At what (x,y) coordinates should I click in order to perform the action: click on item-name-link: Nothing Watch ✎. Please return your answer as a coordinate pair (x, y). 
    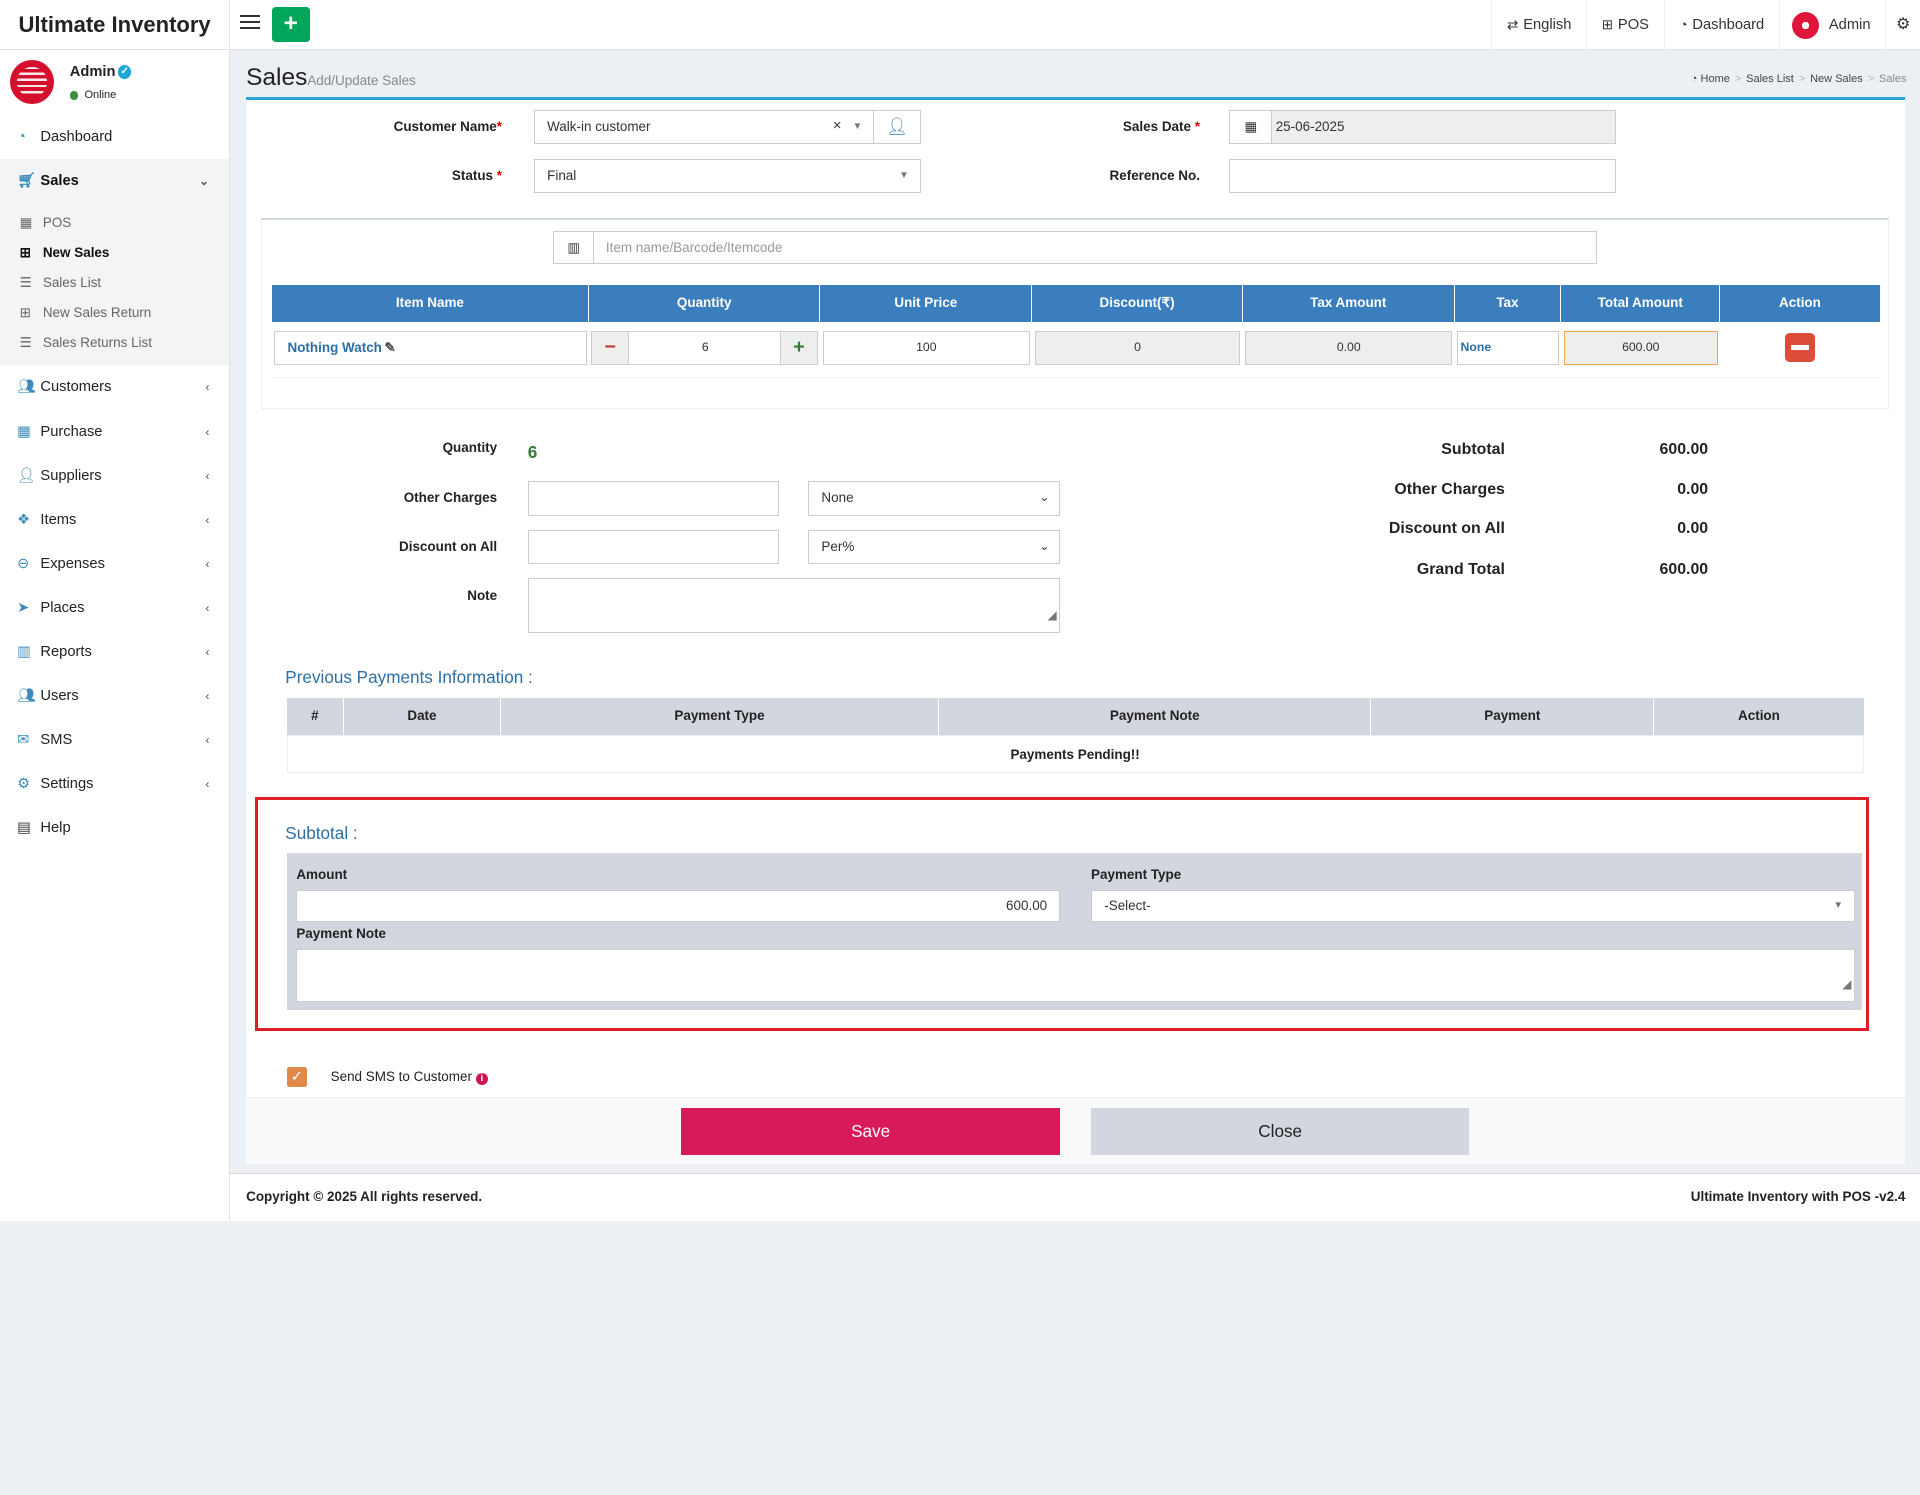
    Looking at the image, I should click on (430, 347).